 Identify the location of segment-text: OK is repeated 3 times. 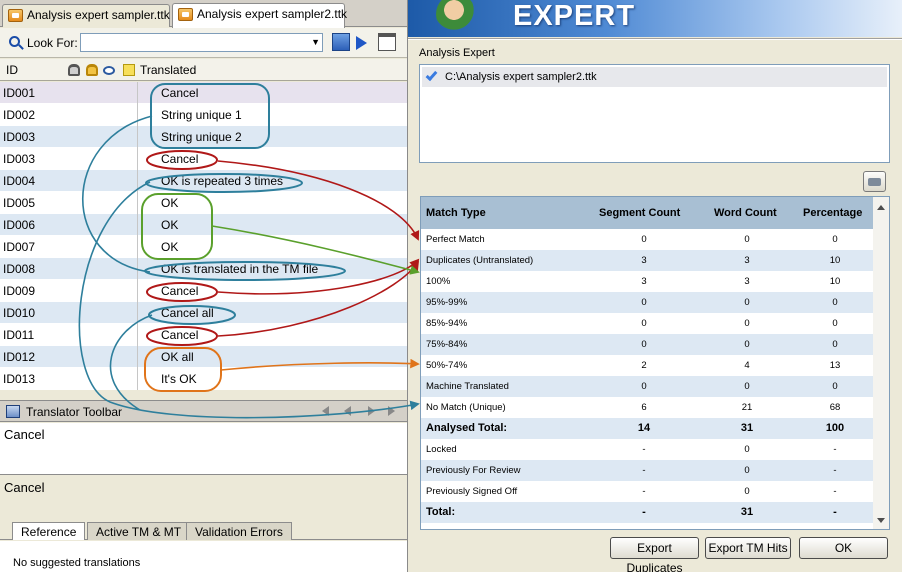
(222, 181).